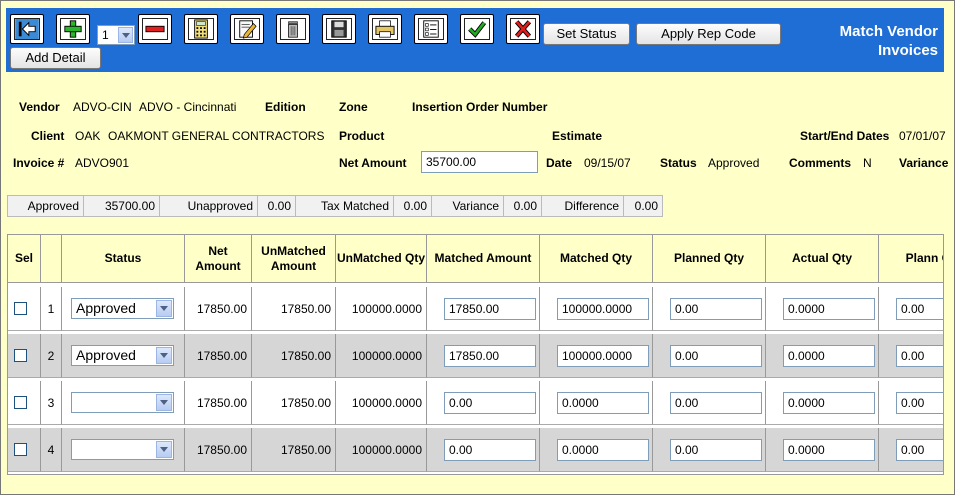 This screenshot has height=495, width=955. What do you see at coordinates (188, 107) in the screenshot?
I see `vendor-name: ADVO - Cincinnati` at bounding box center [188, 107].